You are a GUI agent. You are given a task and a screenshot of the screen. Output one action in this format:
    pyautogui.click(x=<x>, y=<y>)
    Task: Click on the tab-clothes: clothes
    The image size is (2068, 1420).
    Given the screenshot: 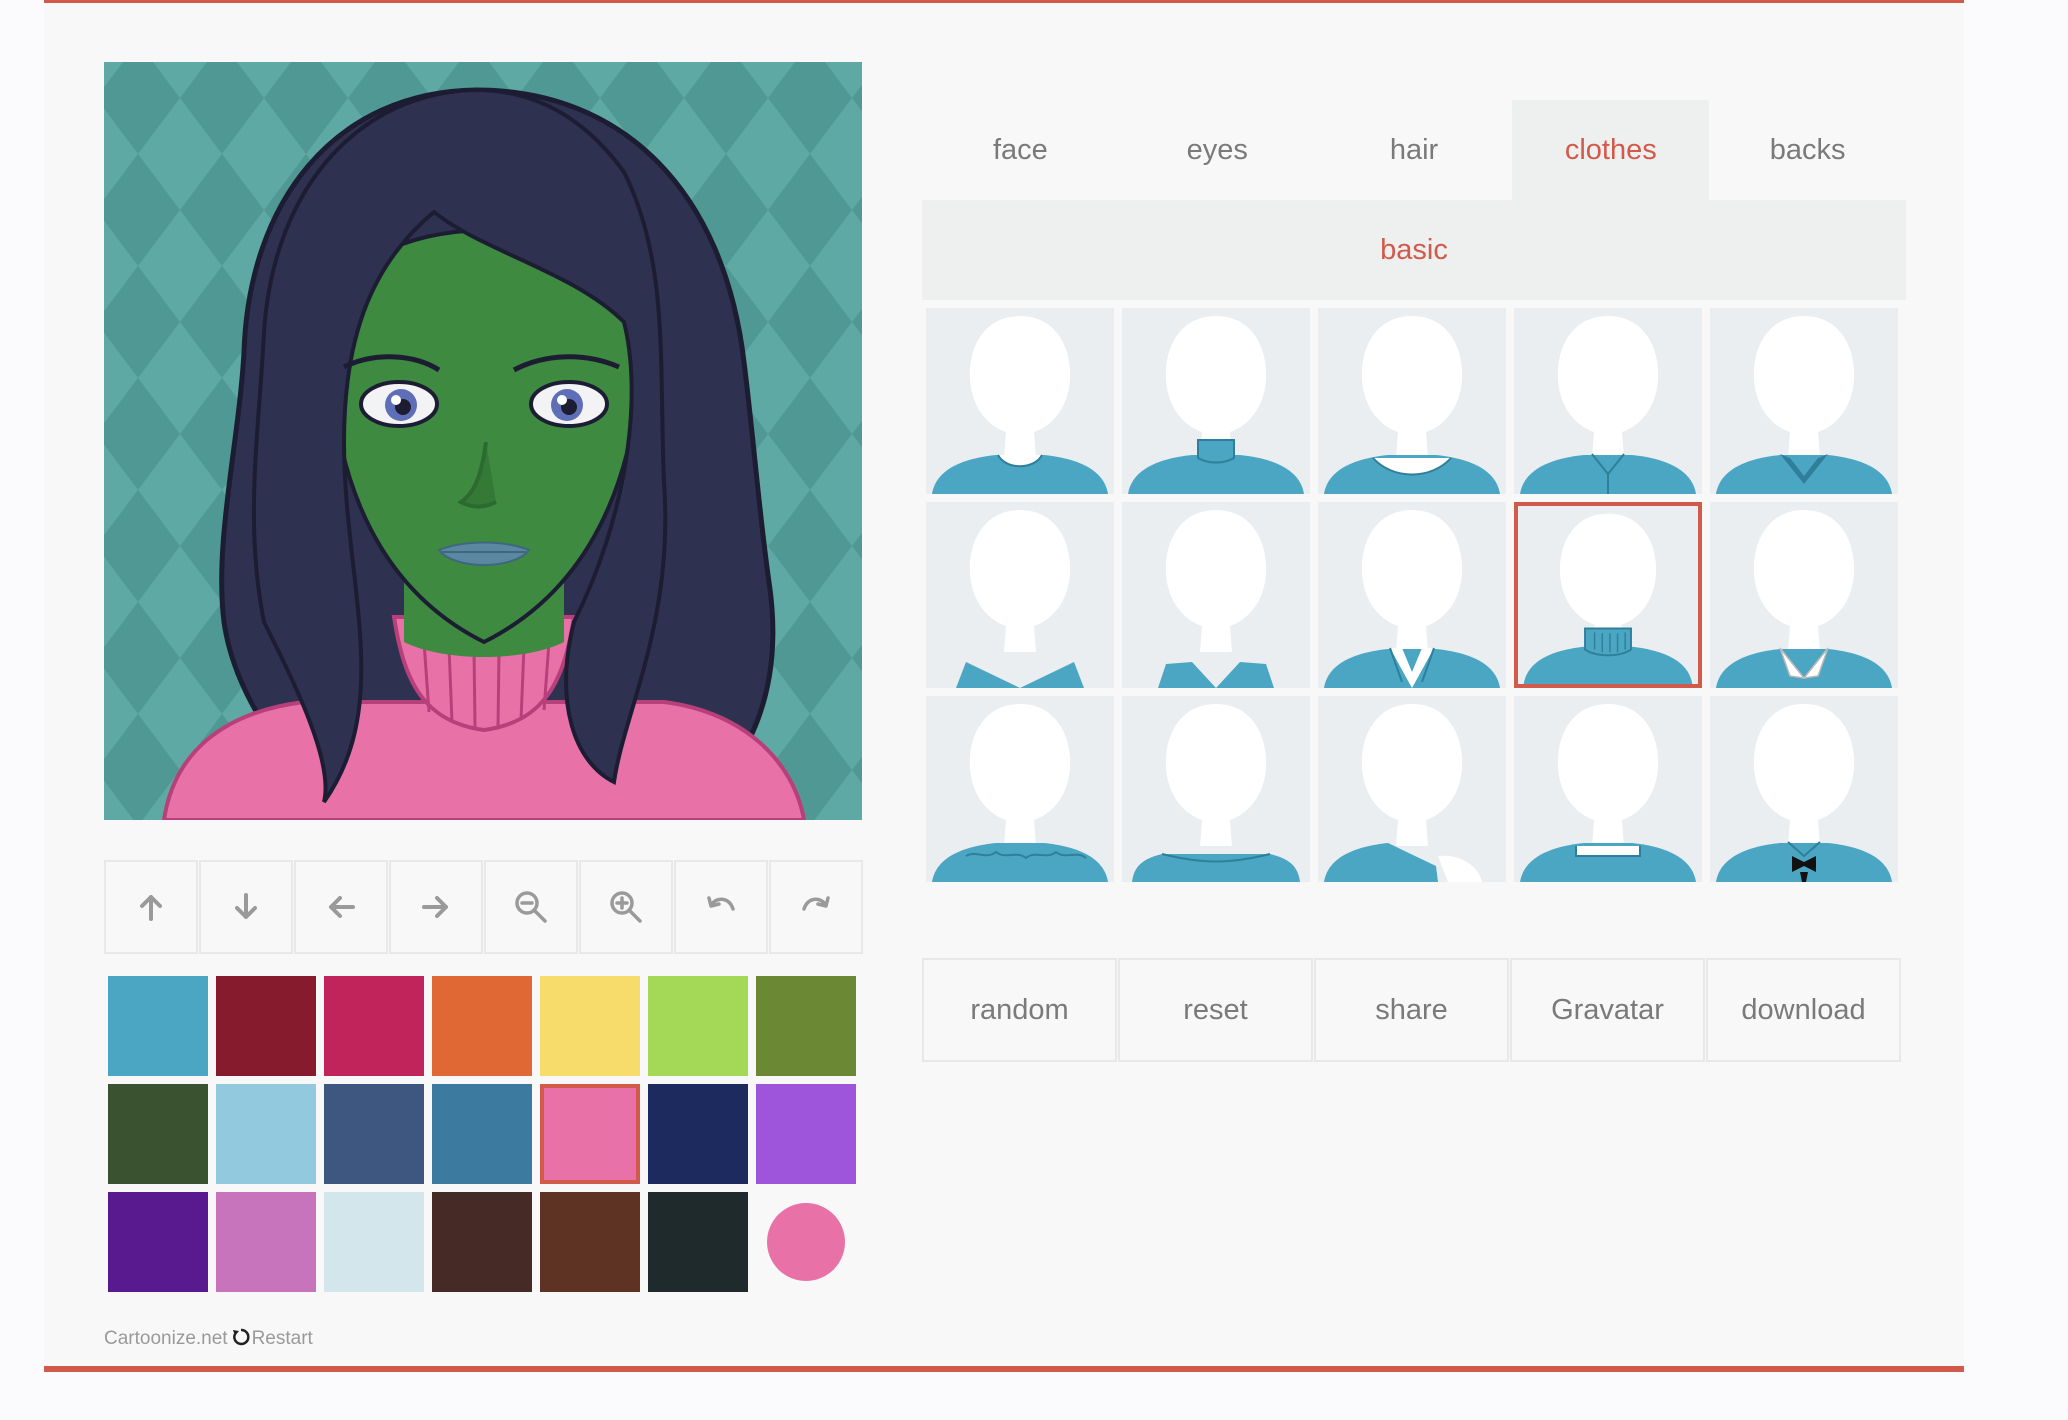 What is the action you would take?
    pyautogui.click(x=1611, y=150)
    